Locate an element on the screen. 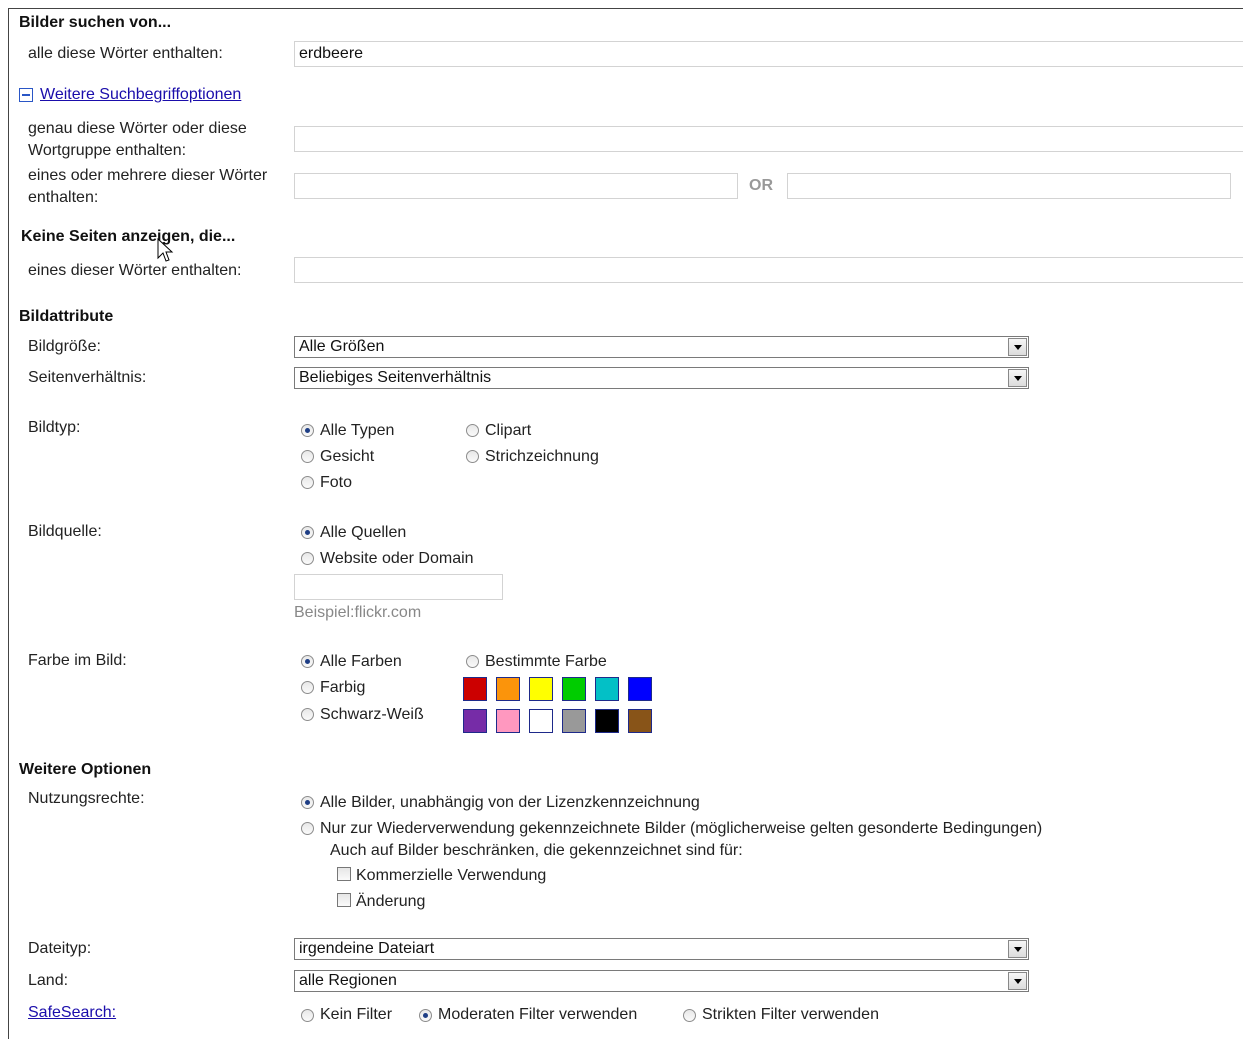 Image resolution: width=1243 pixels, height=1039 pixels. commercial-checkbox is located at coordinates (344, 874).